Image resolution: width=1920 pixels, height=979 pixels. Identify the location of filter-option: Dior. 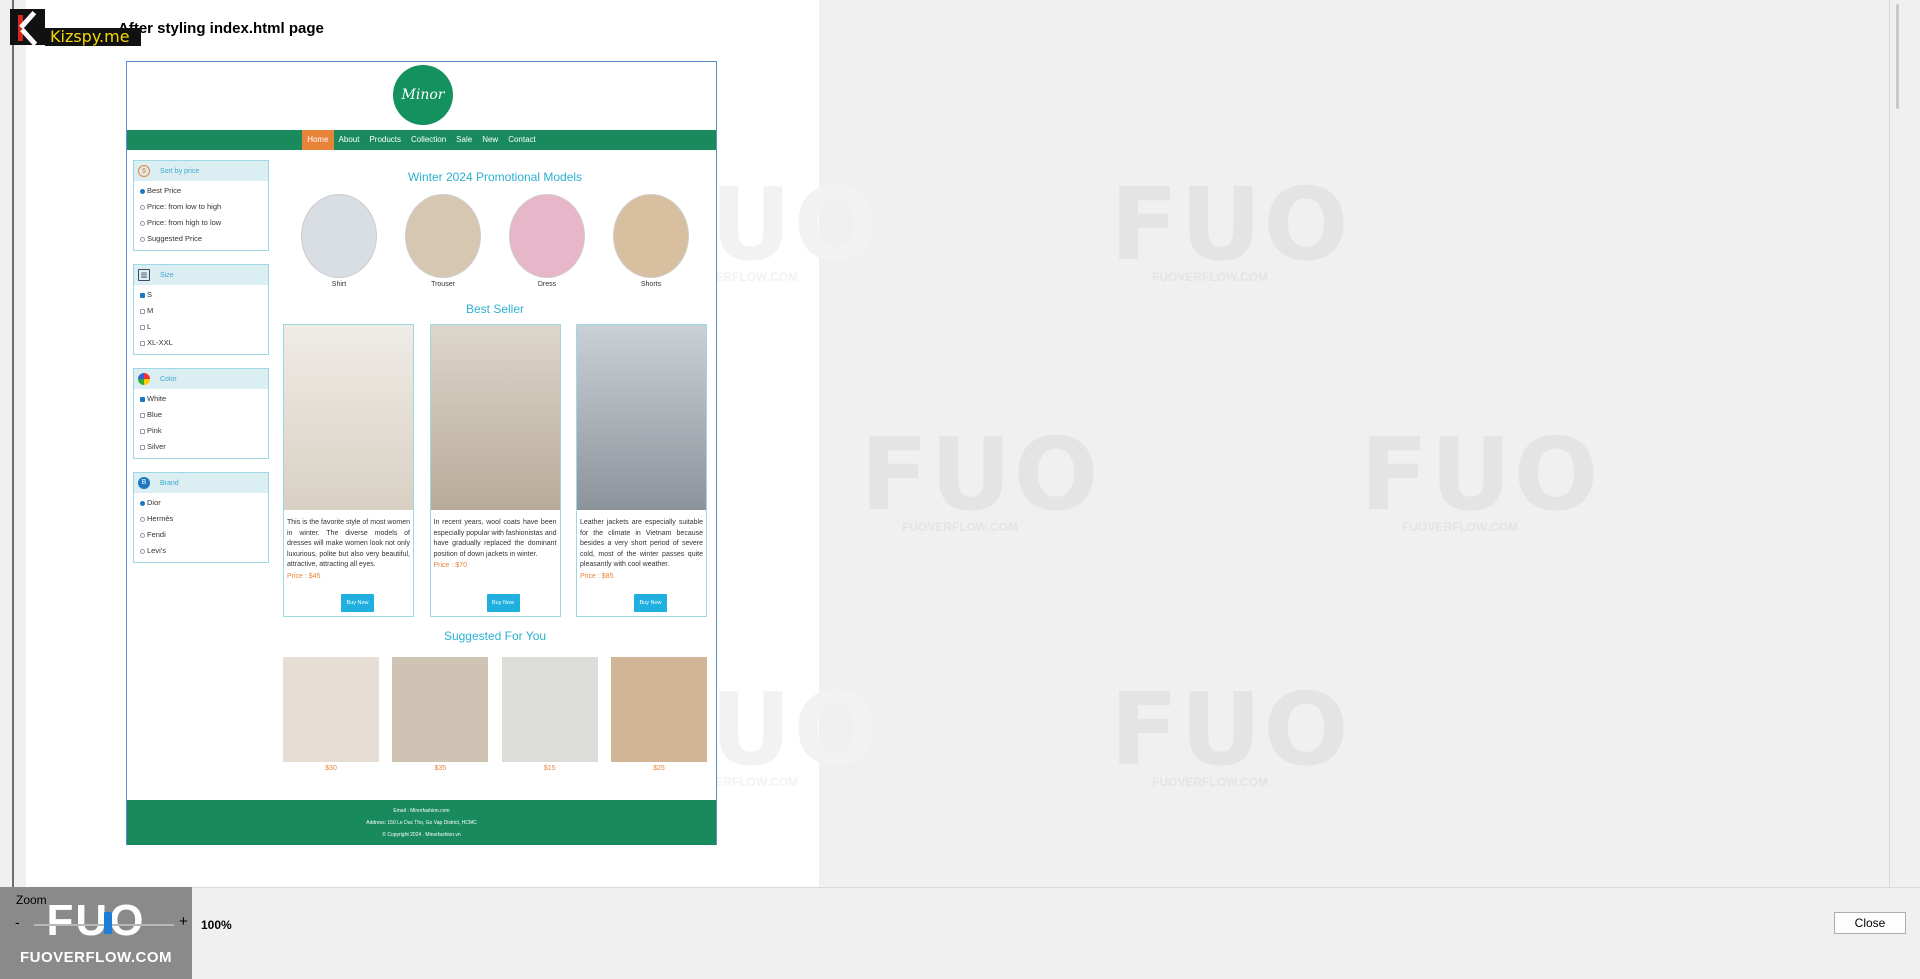
(204, 503).